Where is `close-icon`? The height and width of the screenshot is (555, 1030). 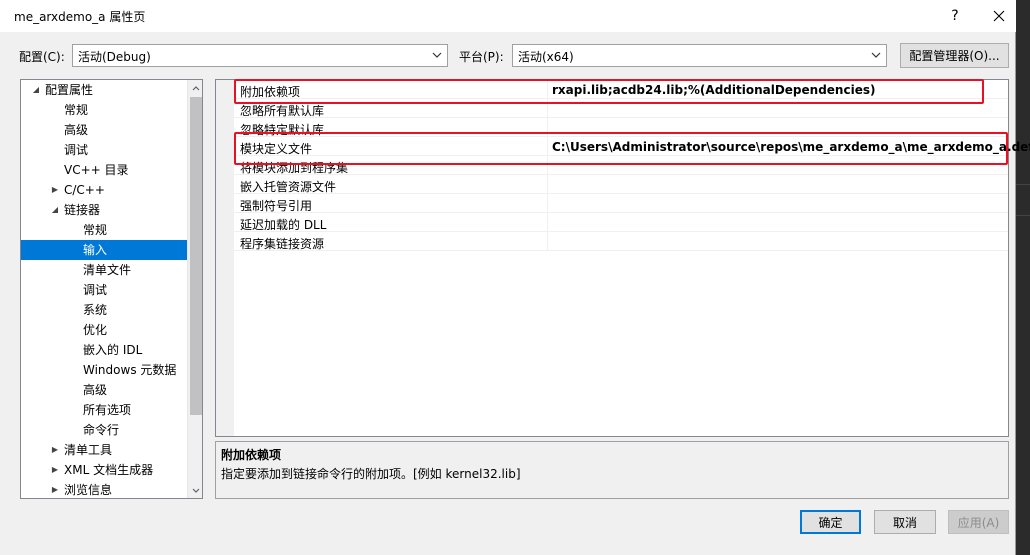 close-icon is located at coordinates (999, 16).